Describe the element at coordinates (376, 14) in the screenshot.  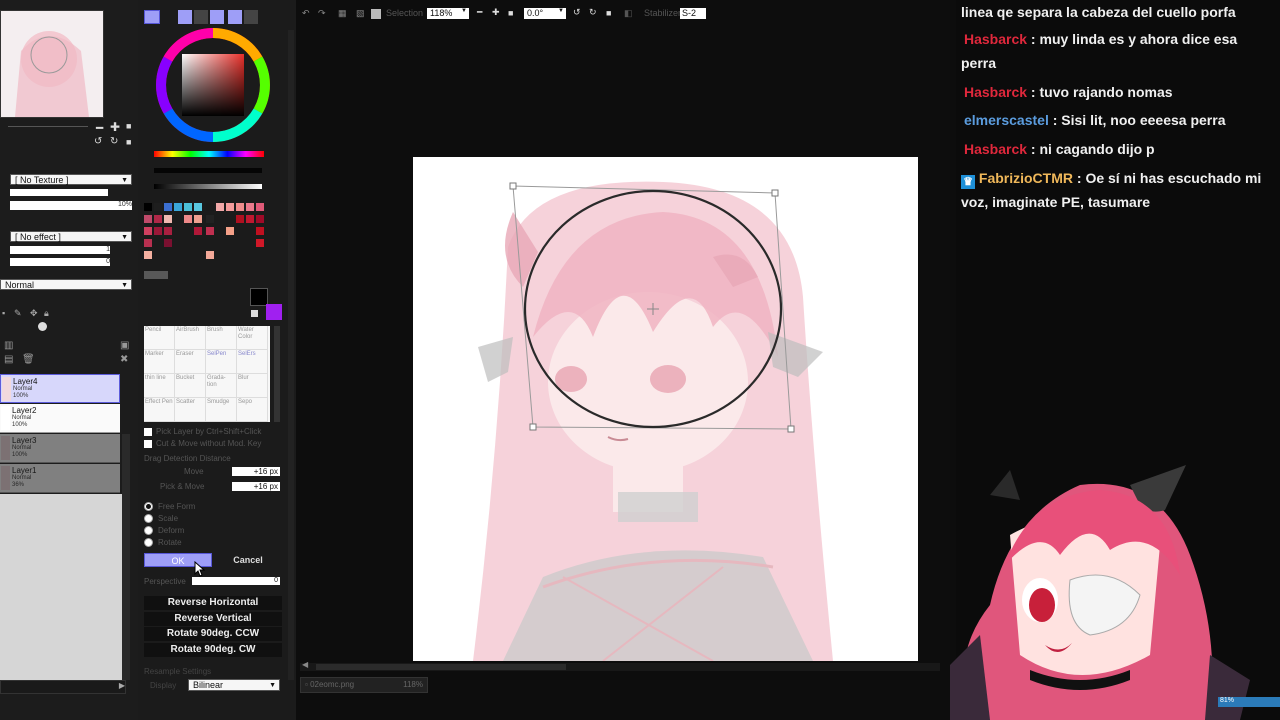
I see `selection-toggle-icon` at that location.